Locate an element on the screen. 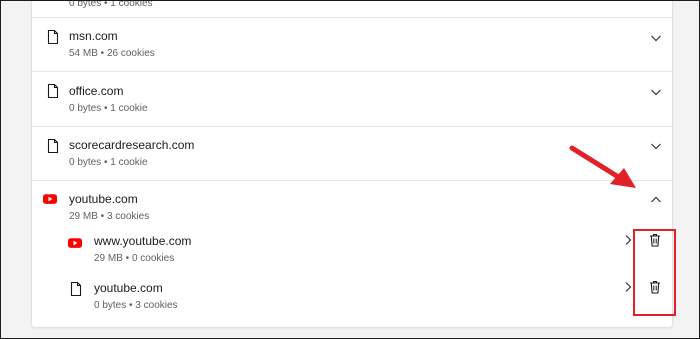 The width and height of the screenshot is (700, 339). site-details: 0 bytes • 1 cookies is located at coordinates (111, 4).